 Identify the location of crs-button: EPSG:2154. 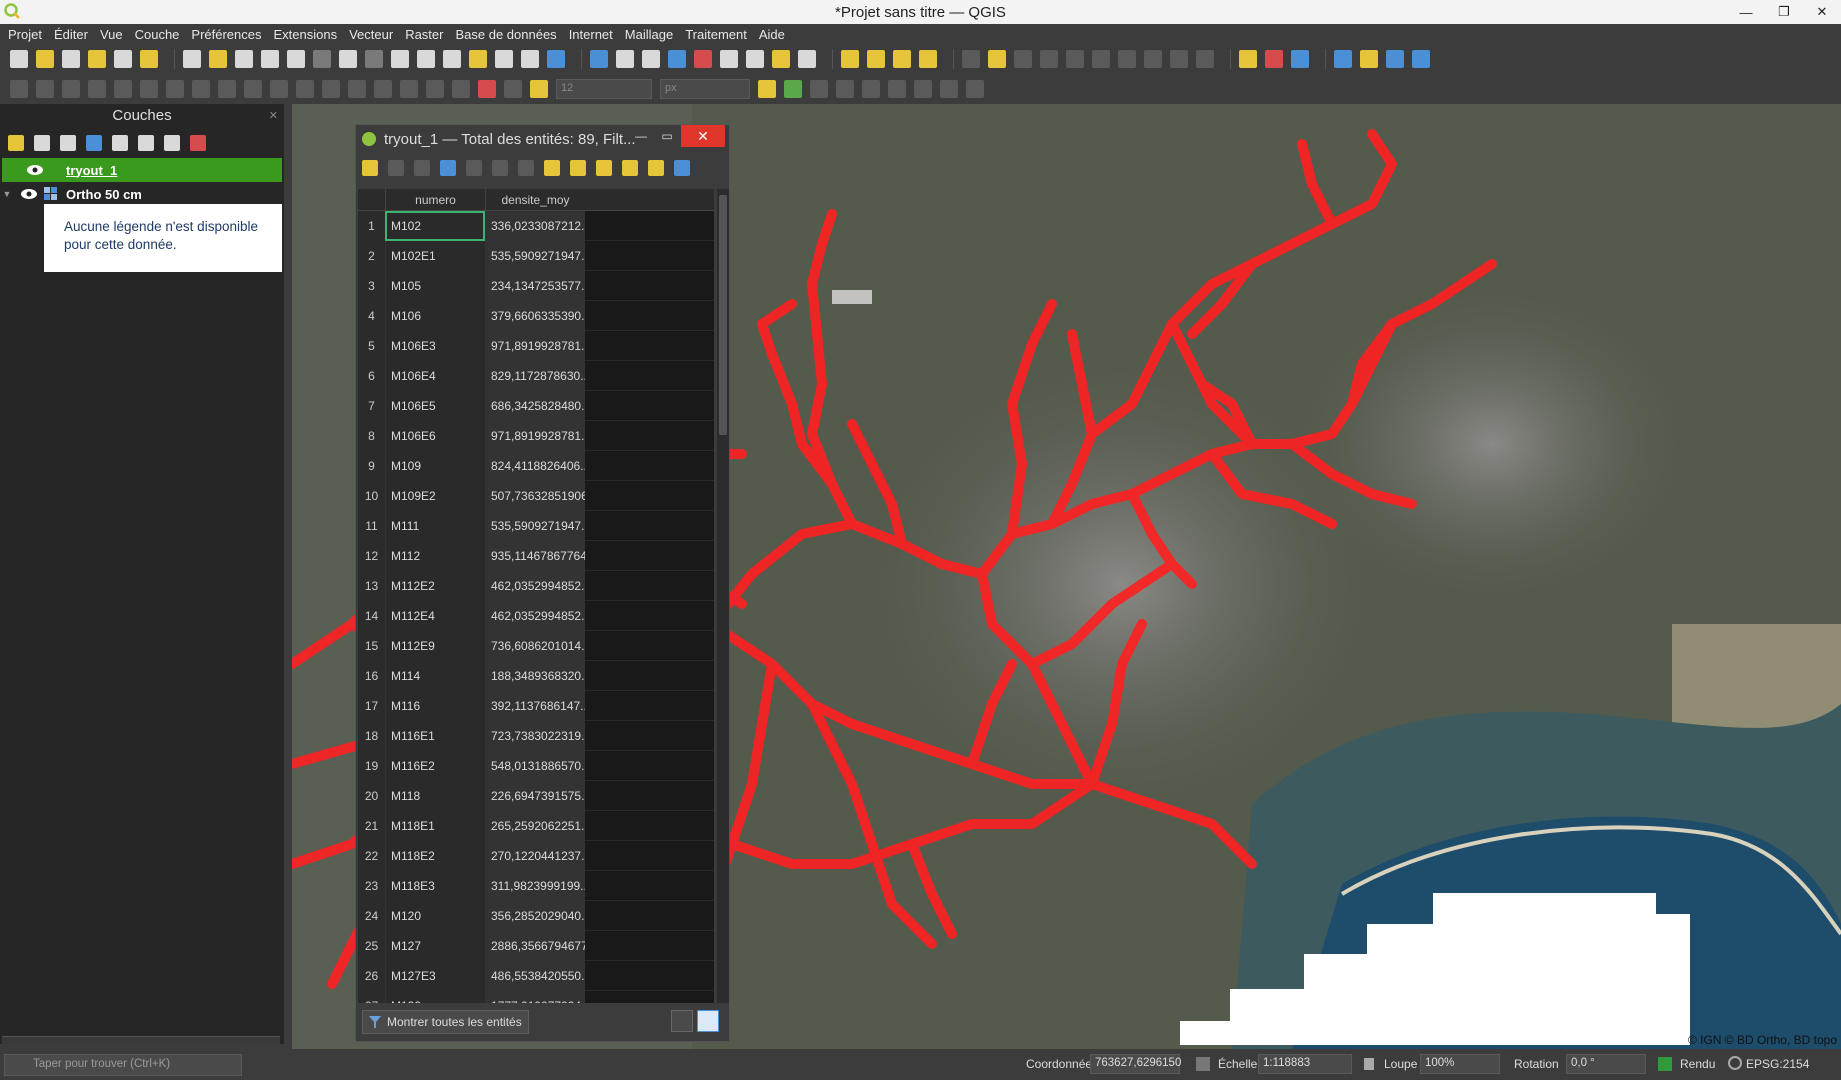
(1777, 1064).